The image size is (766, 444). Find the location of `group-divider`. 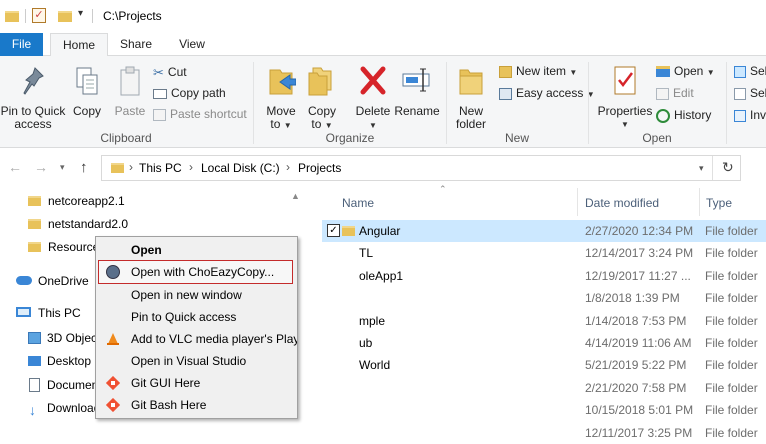

group-divider is located at coordinates (726, 103).